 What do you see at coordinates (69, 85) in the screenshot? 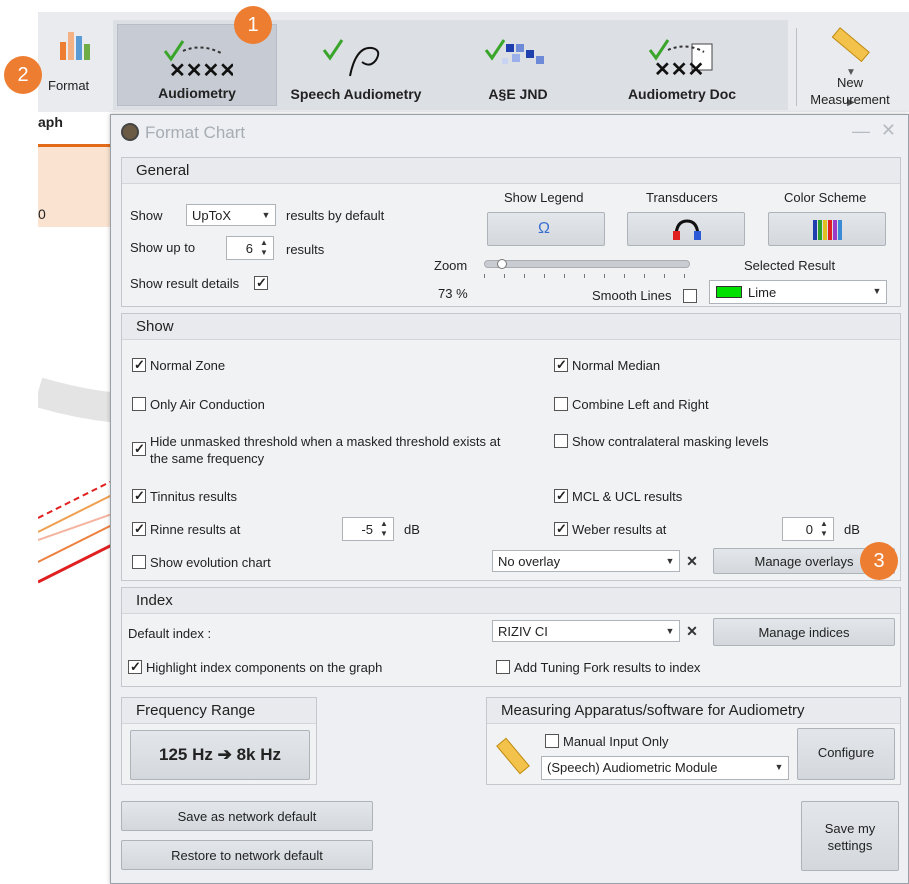
I see `format-label: Format` at bounding box center [69, 85].